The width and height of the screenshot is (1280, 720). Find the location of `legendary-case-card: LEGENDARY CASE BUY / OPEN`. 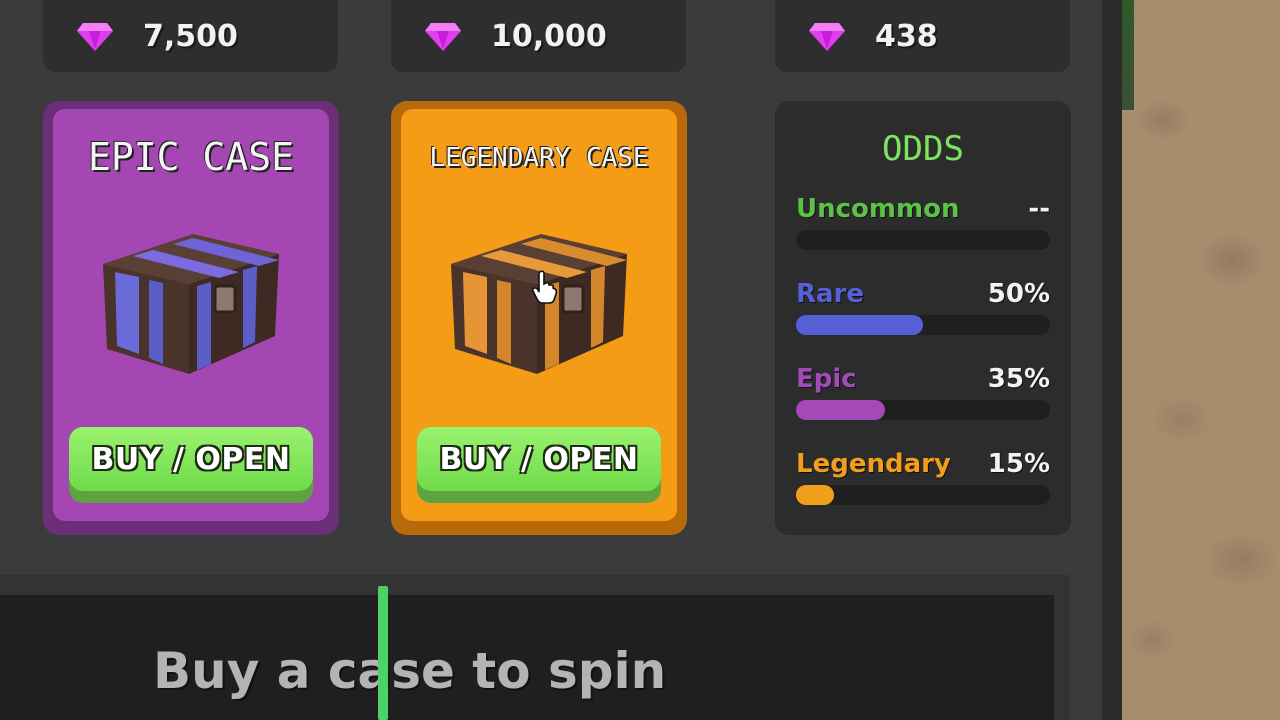

legendary-case-card: LEGENDARY CASE BUY / OPEN is located at coordinates (539, 318).